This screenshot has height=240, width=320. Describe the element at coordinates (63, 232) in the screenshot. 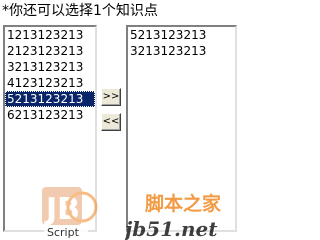

I see `logo-text: Script` at that location.